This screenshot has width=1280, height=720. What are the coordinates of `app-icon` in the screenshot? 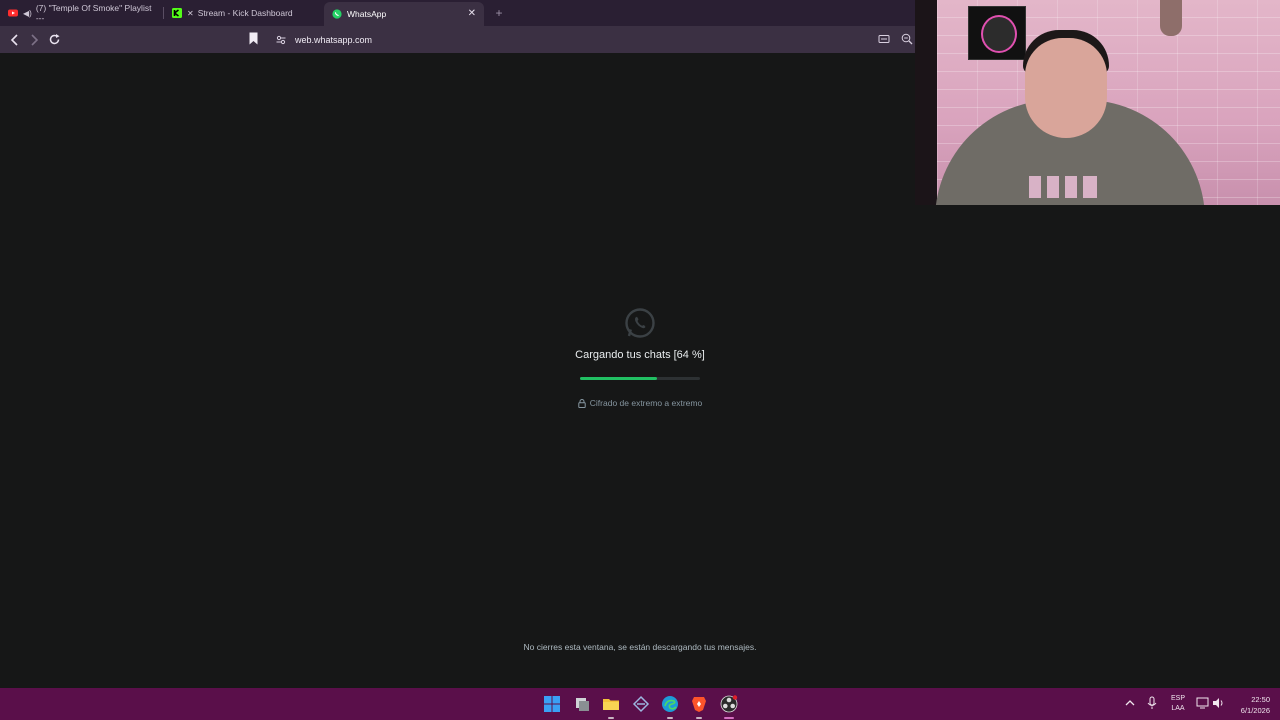 It's located at (641, 704).